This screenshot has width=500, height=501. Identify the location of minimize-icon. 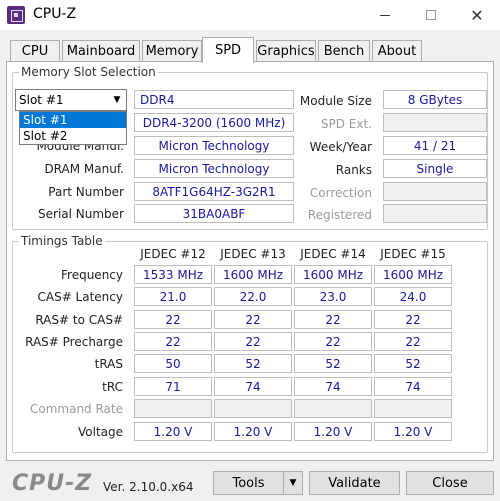
(385, 15).